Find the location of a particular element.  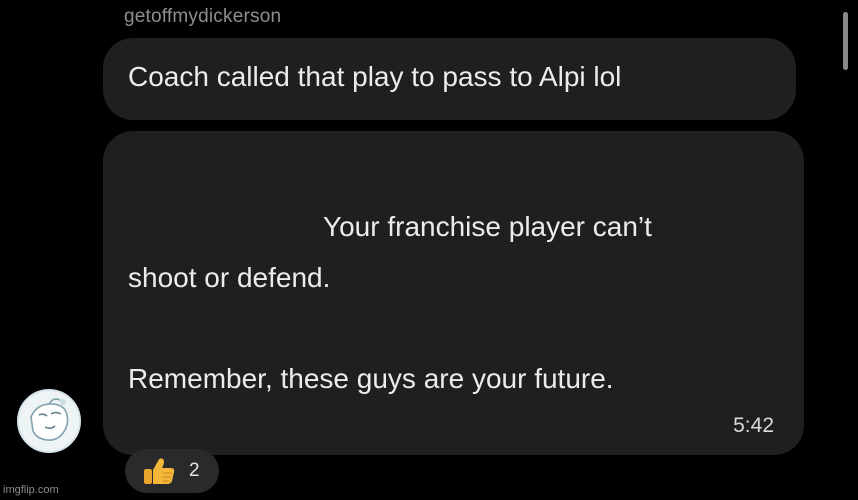

message-timestamp: 5:42 is located at coordinates (753, 425).